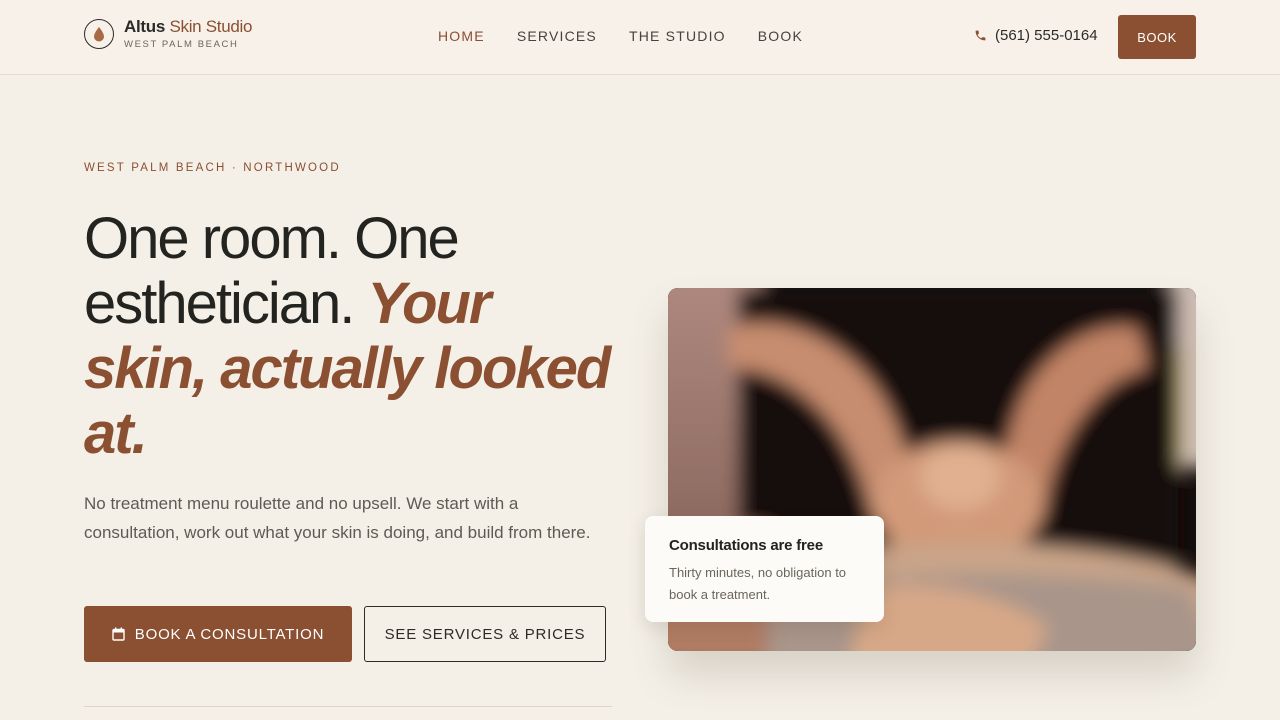 This screenshot has height=720, width=1280. I want to click on calendar-icon, so click(119, 634).